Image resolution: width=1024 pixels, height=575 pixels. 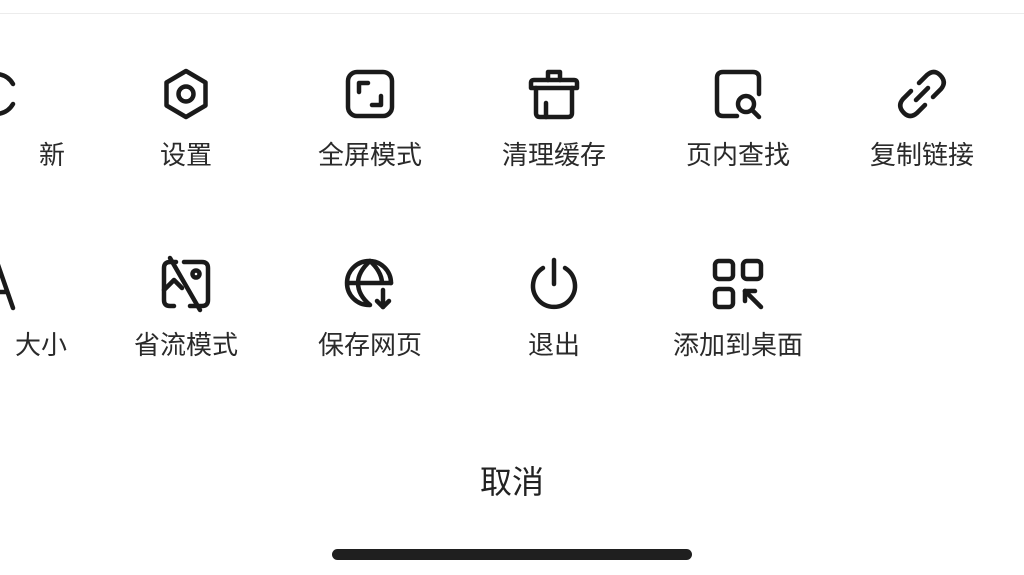 What do you see at coordinates (553, 346) in the screenshot?
I see `menu-item-label: 退出` at bounding box center [553, 346].